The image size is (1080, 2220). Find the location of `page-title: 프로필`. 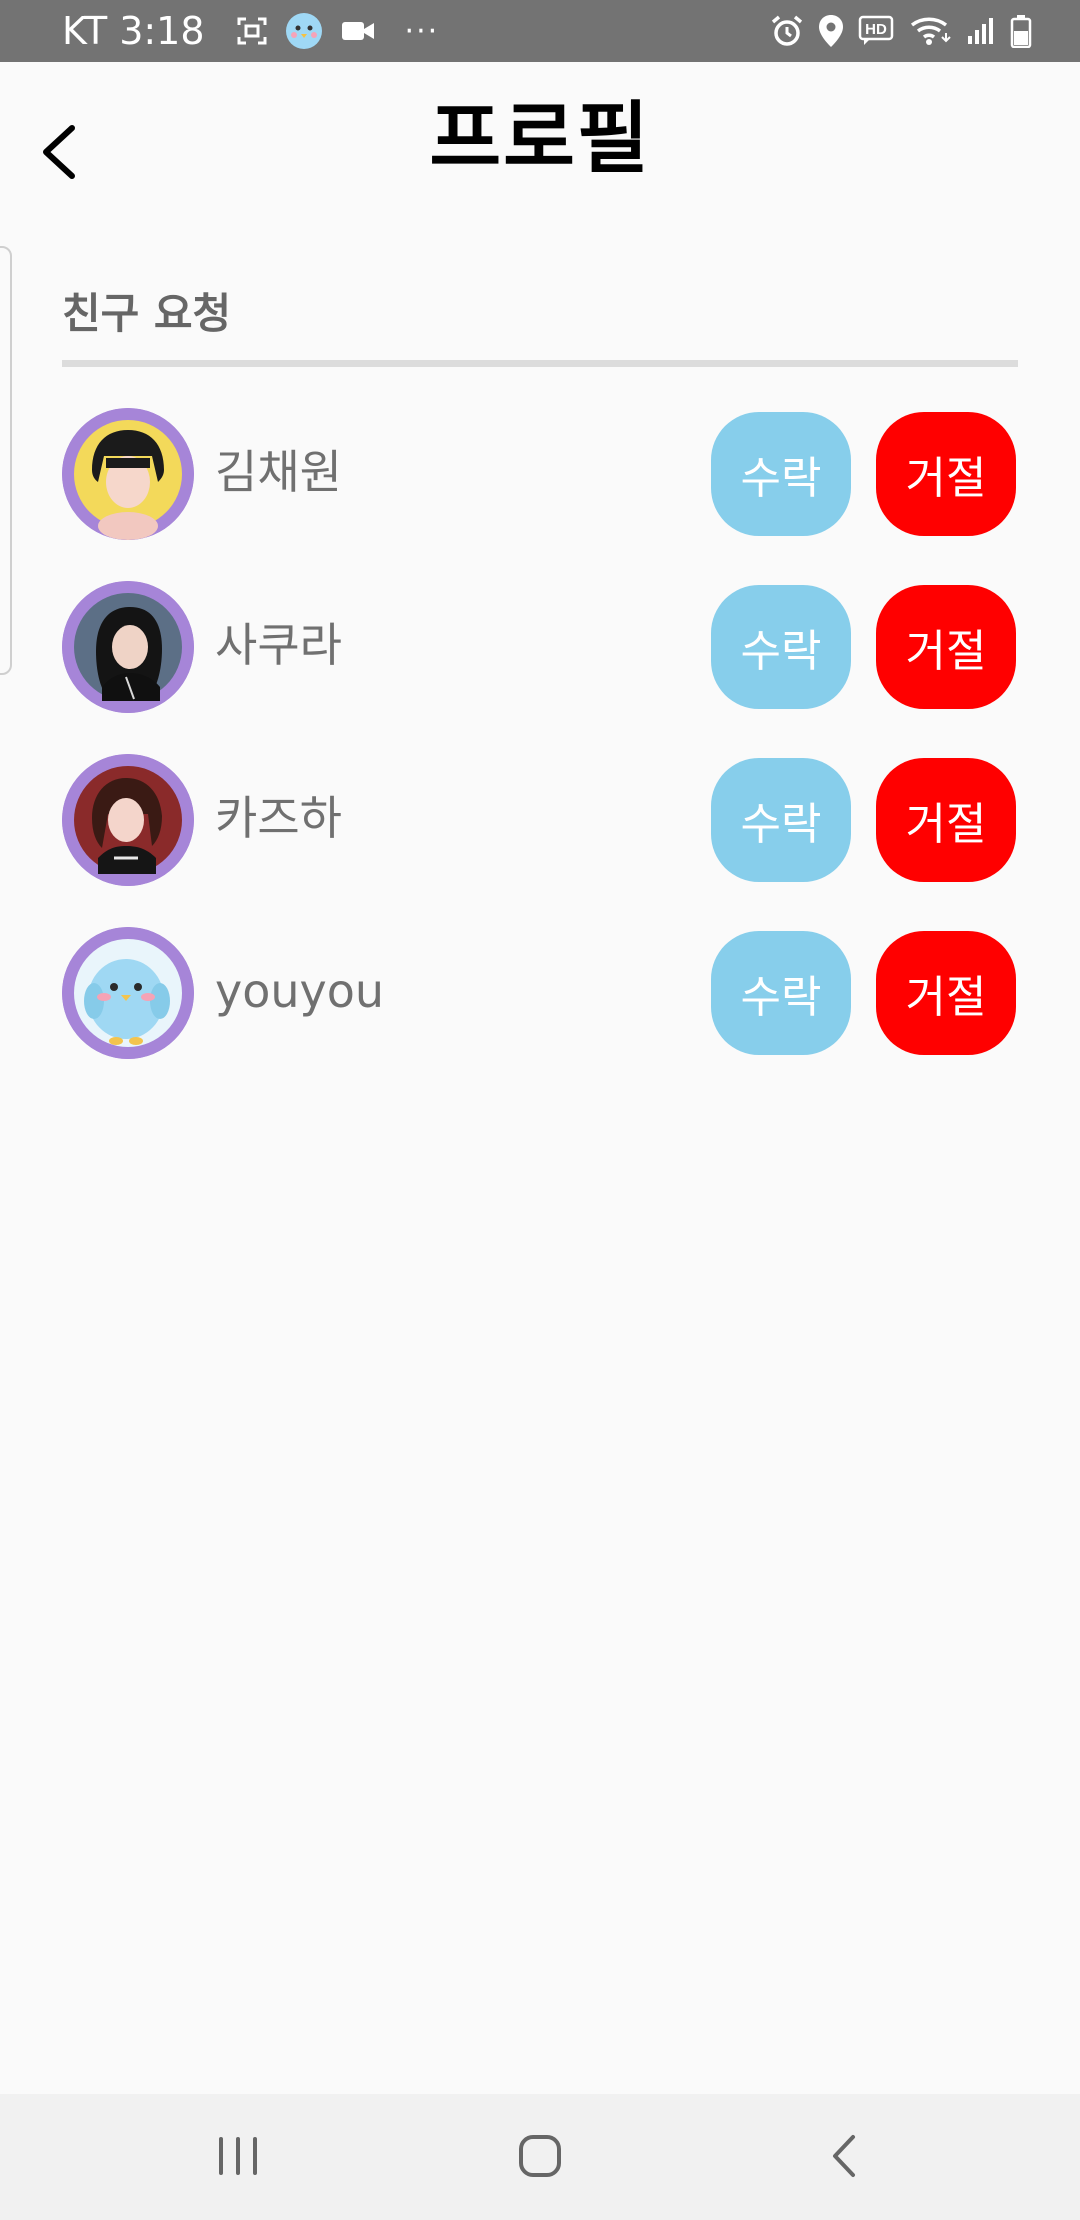

page-title: 프로필 is located at coordinates (540, 139).